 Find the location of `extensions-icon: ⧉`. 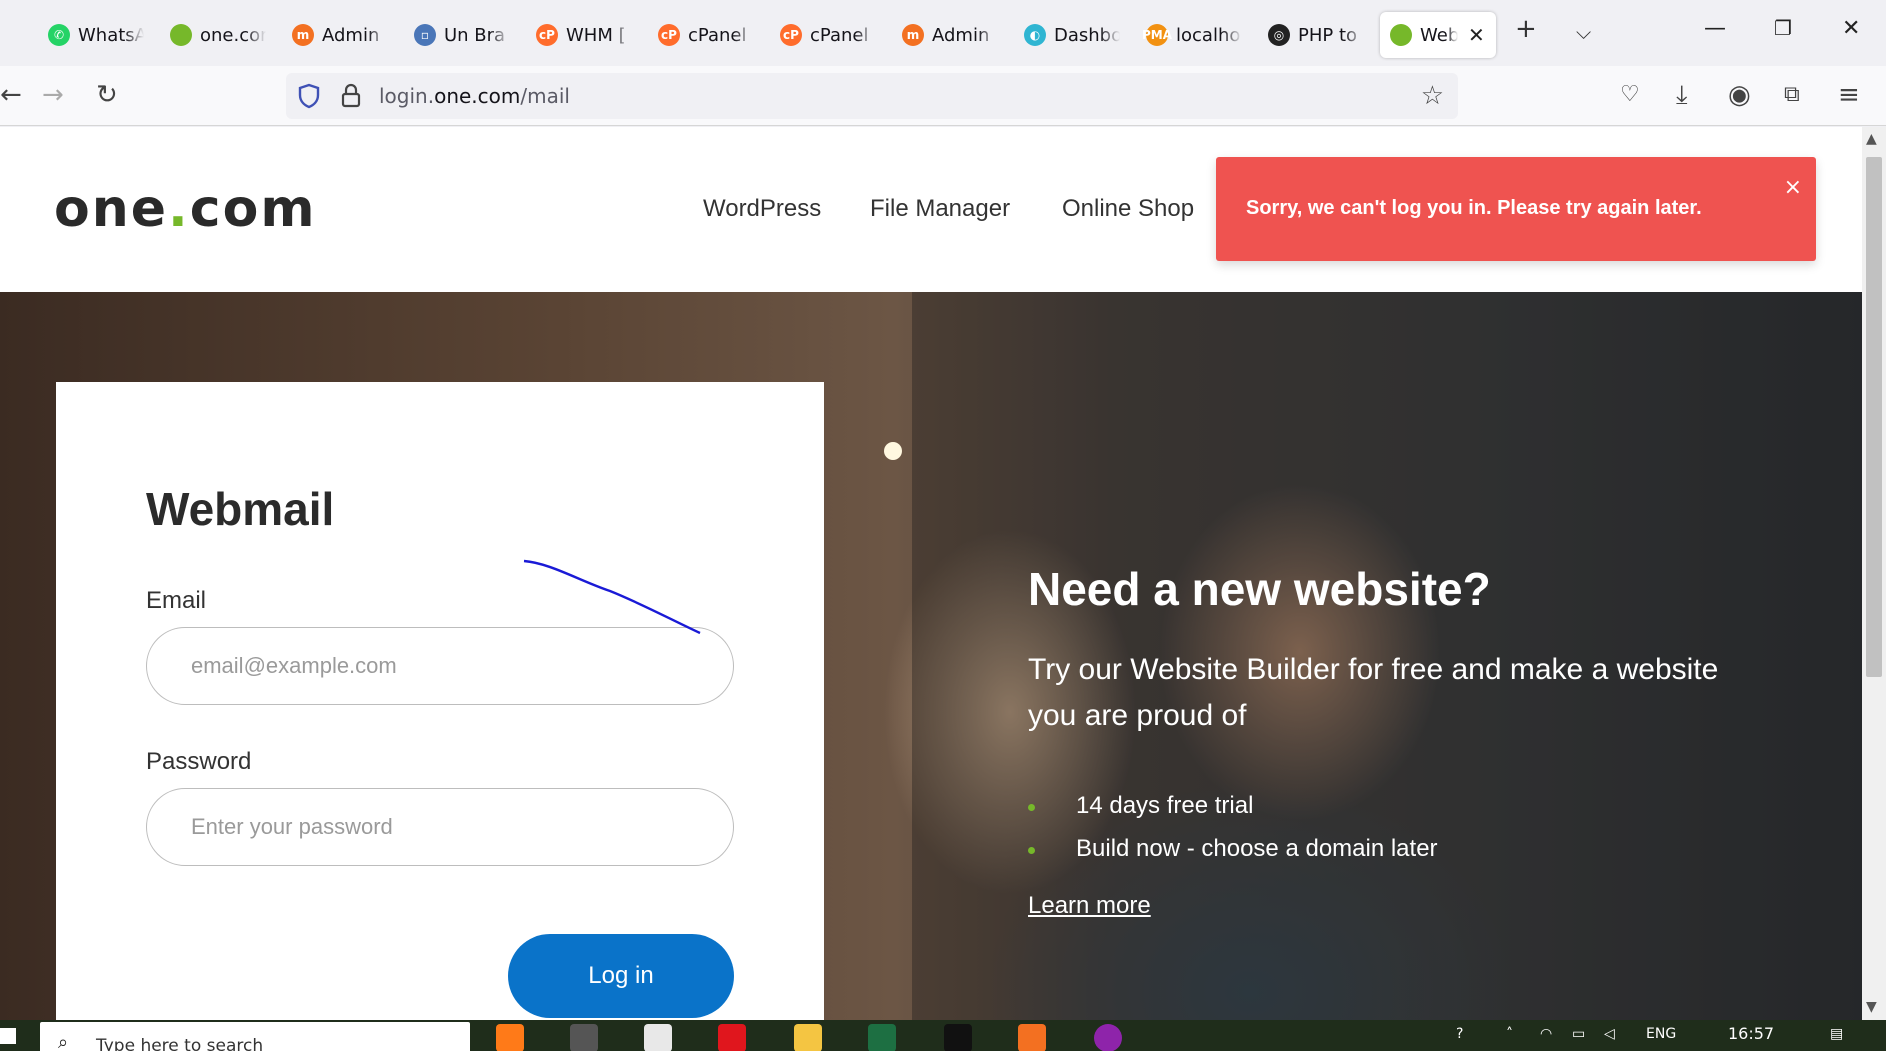

extensions-icon: ⧉ is located at coordinates (1792, 94).